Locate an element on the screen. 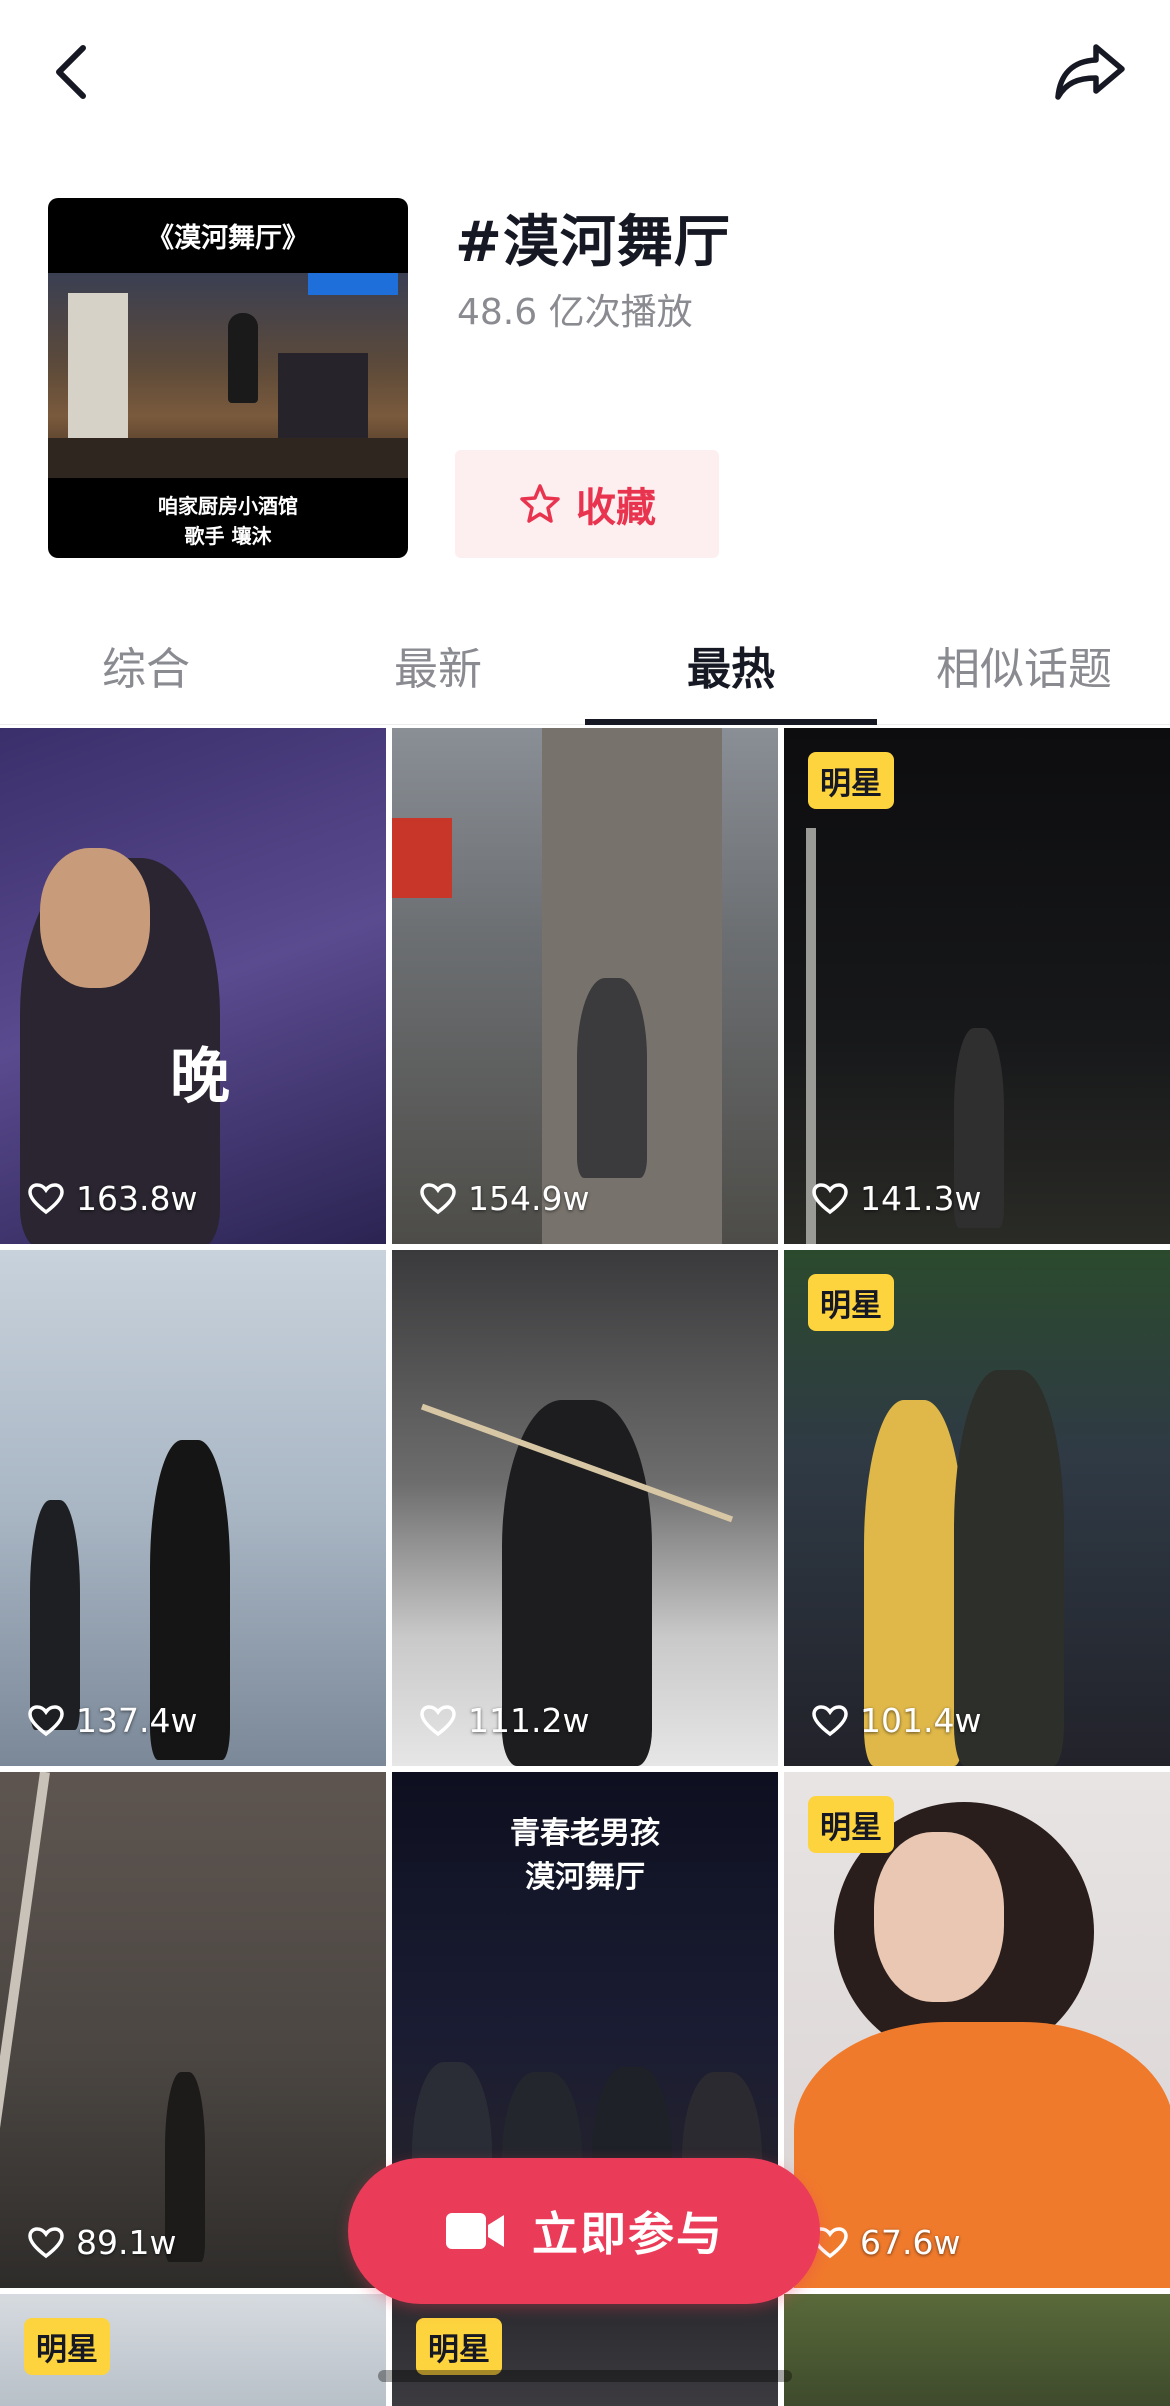  join-now-label: 立即参与 is located at coordinates (628, 2234).